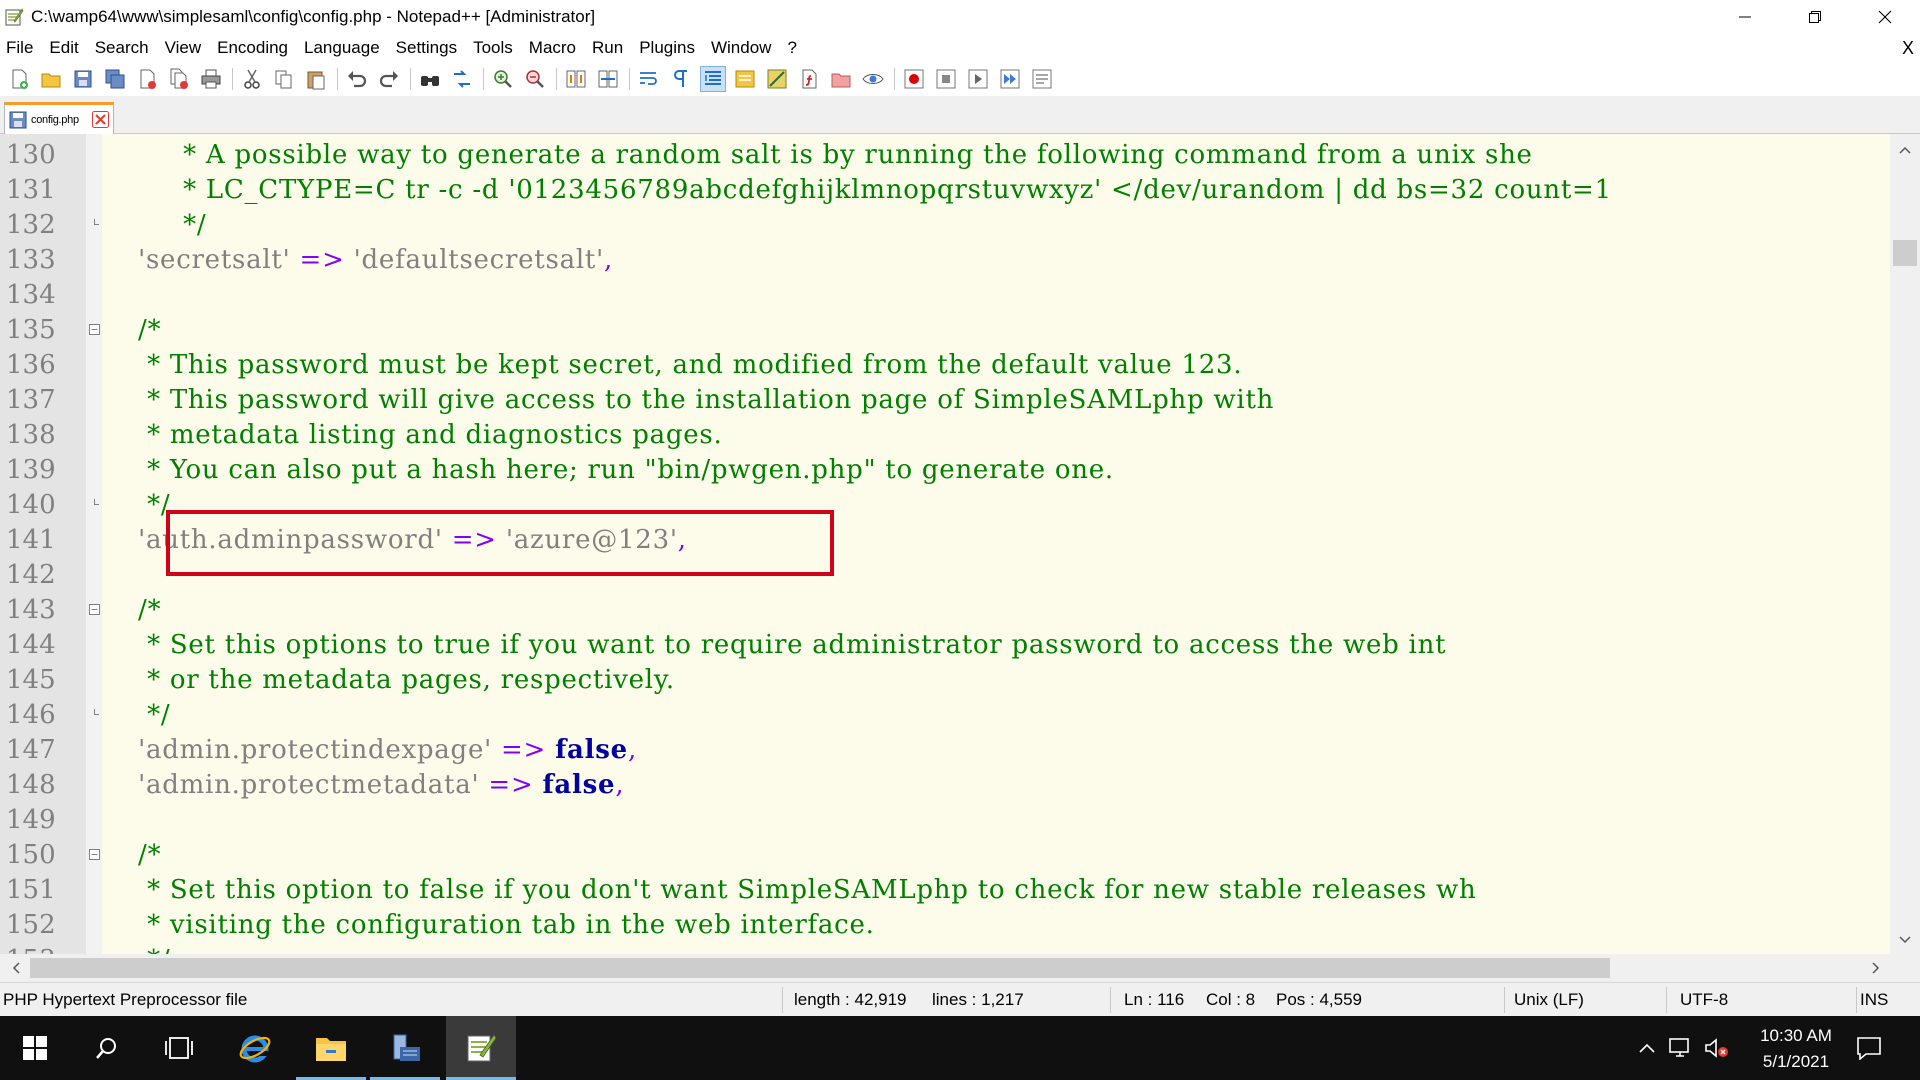  Describe the element at coordinates (552, 48) in the screenshot. I see `menu-macro: Macro` at that location.